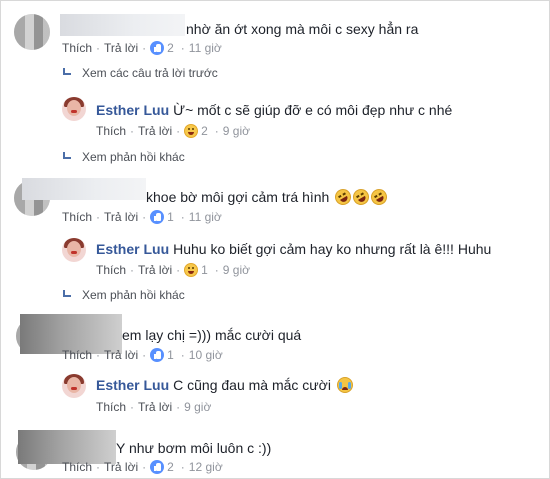  What do you see at coordinates (194, 448) in the screenshot?
I see `comment-text: Y như bơm môi luôn c :))` at bounding box center [194, 448].